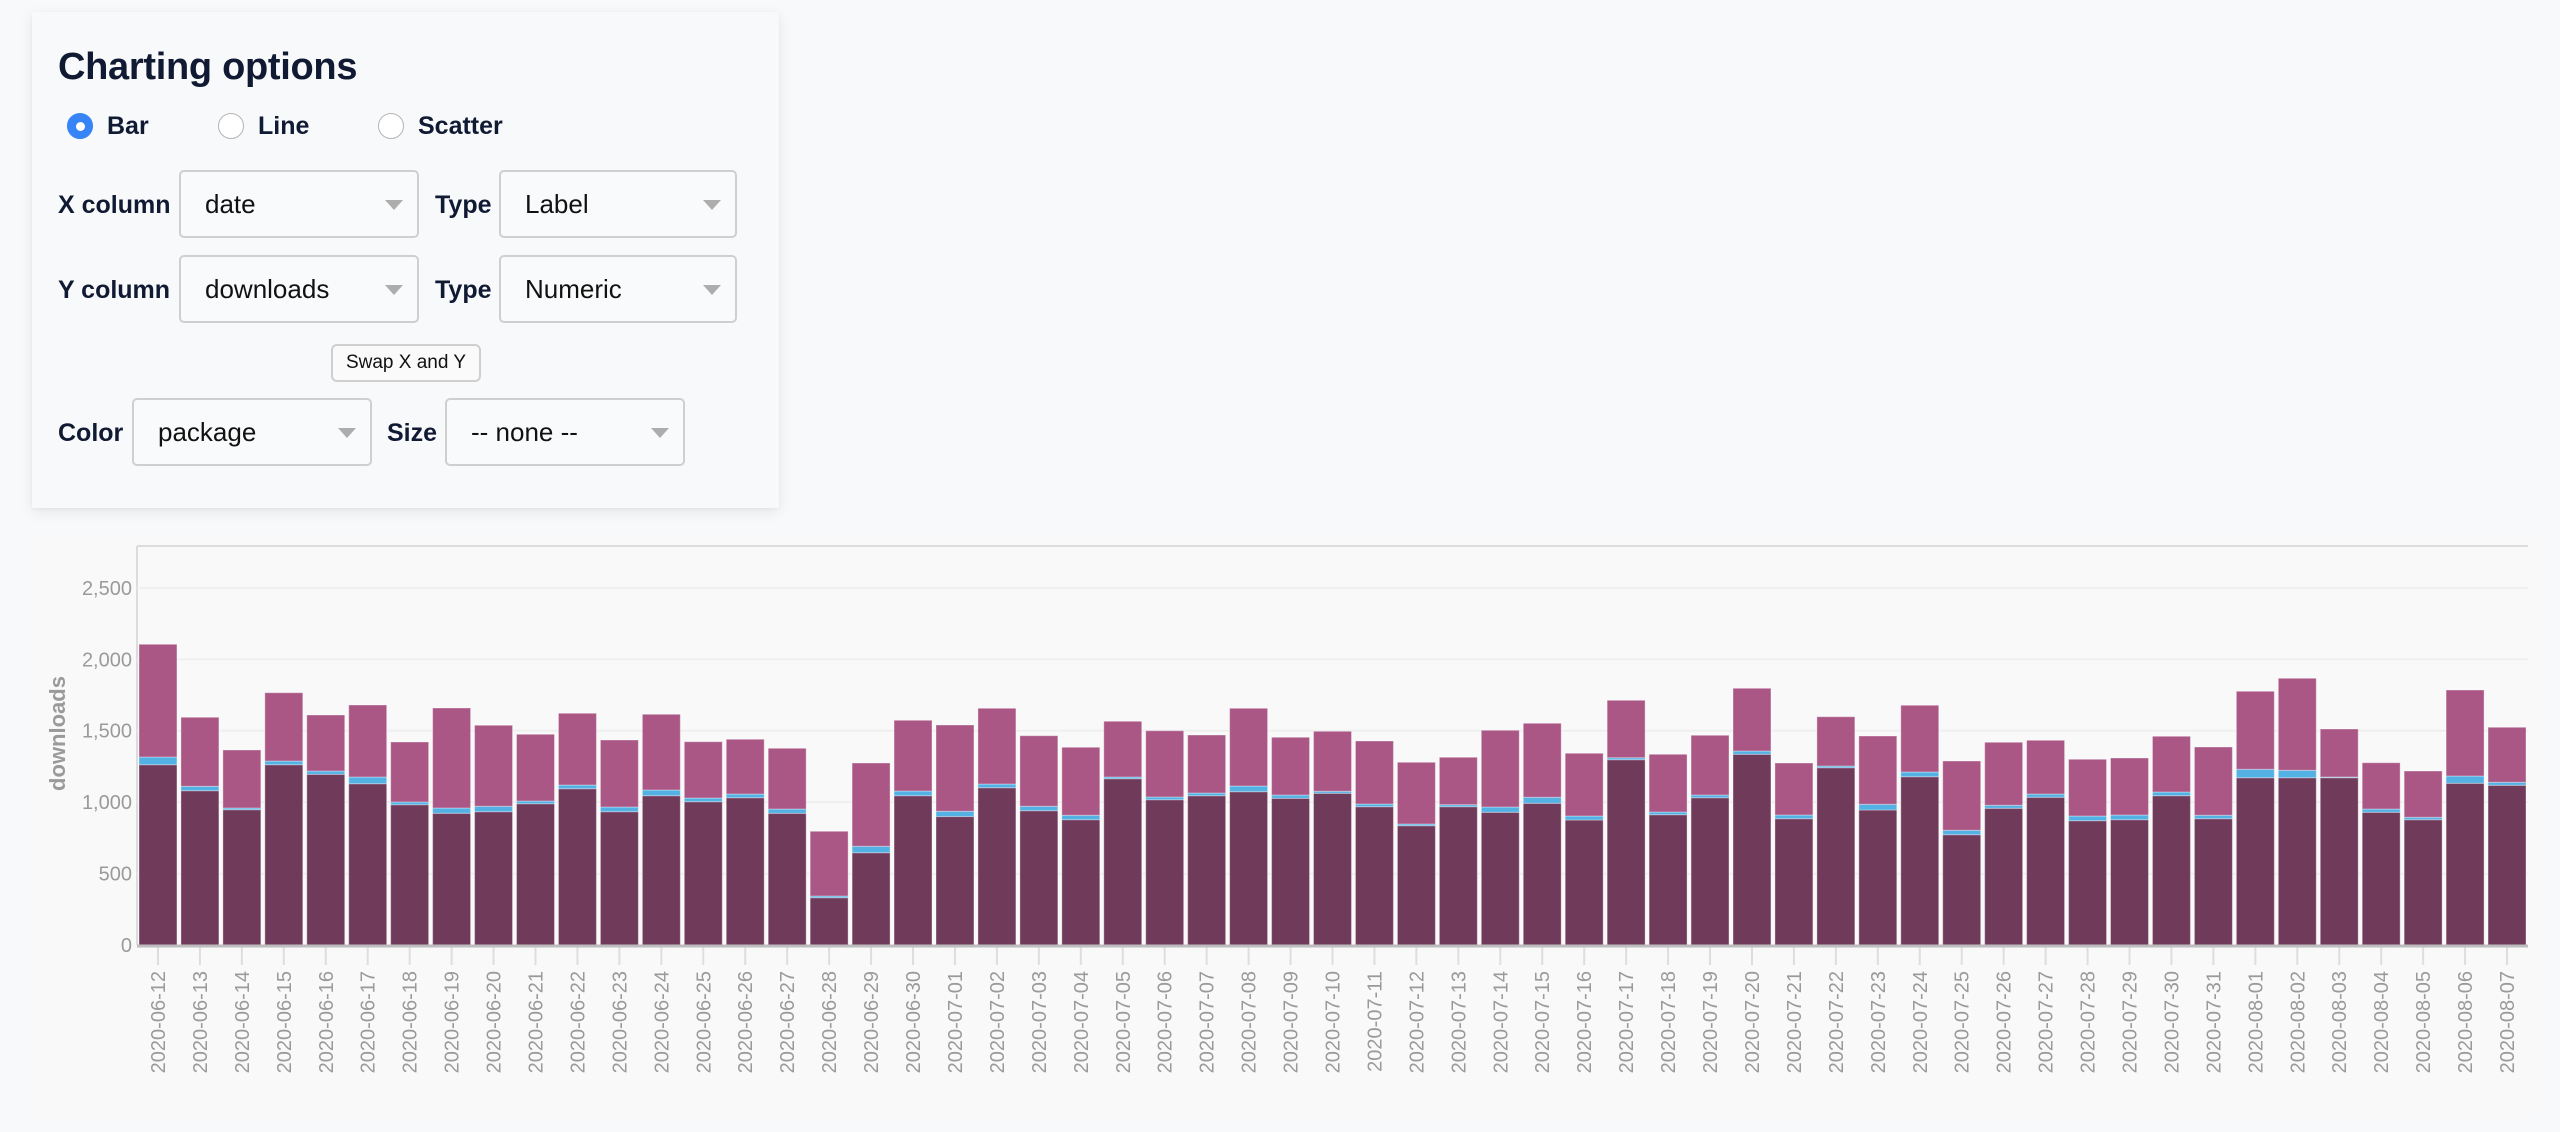 This screenshot has height=1132, width=2560. I want to click on radio-bar-selected-icon, so click(80, 126).